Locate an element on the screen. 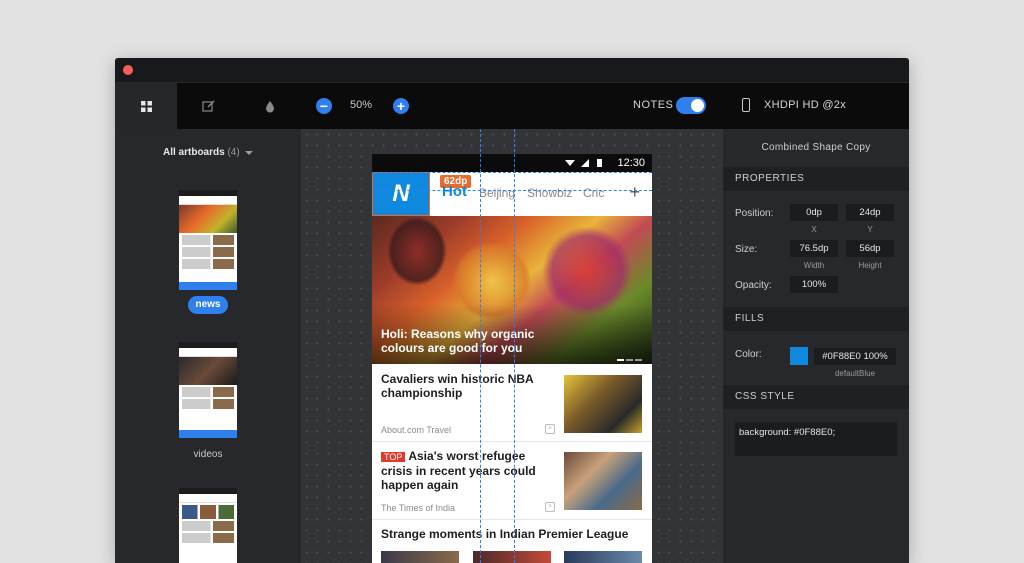  toggle-knob is located at coordinates (697, 105).